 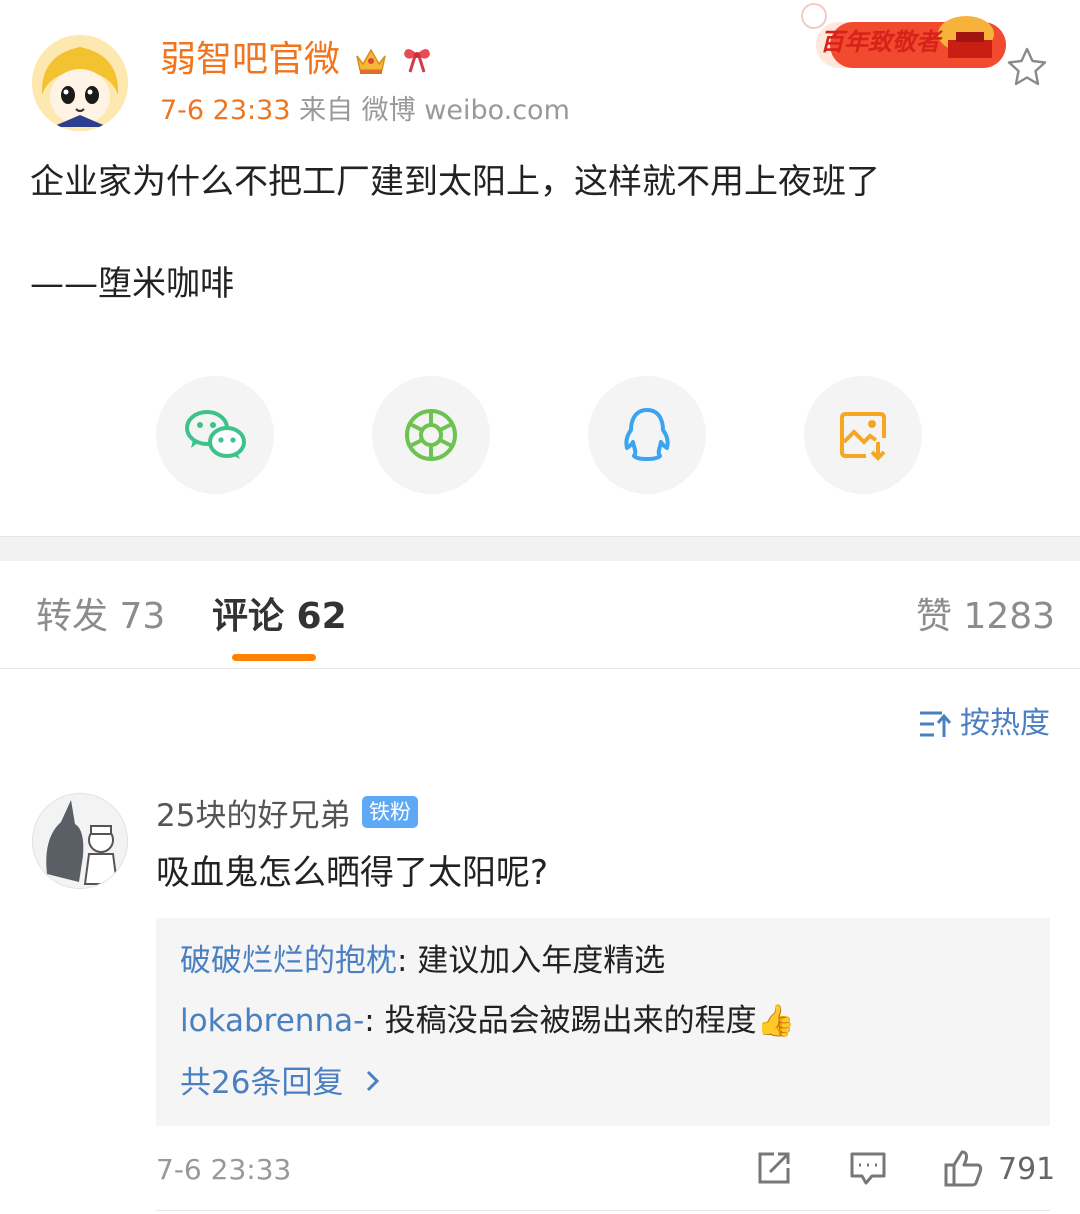 I want to click on reply-item: 破破烂烂的抱枕: 建议加入年度精选, so click(x=422, y=961).